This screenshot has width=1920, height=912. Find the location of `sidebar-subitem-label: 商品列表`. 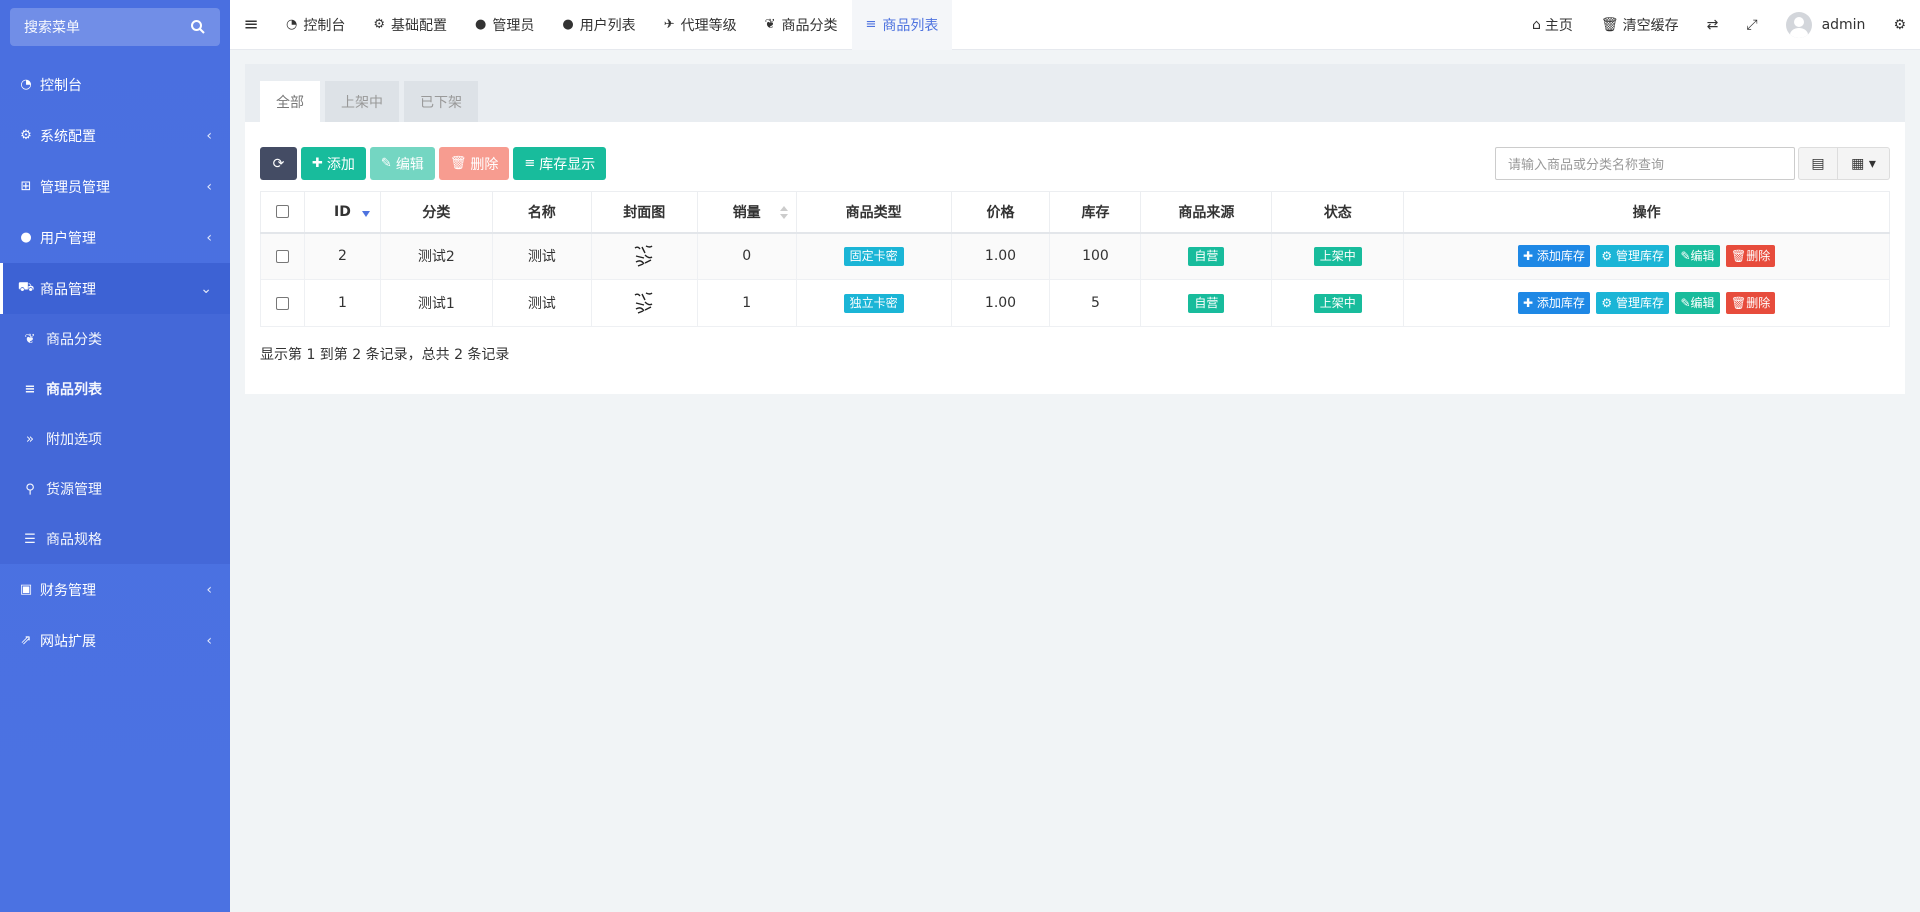

sidebar-subitem-label: 商品列表 is located at coordinates (74, 390).